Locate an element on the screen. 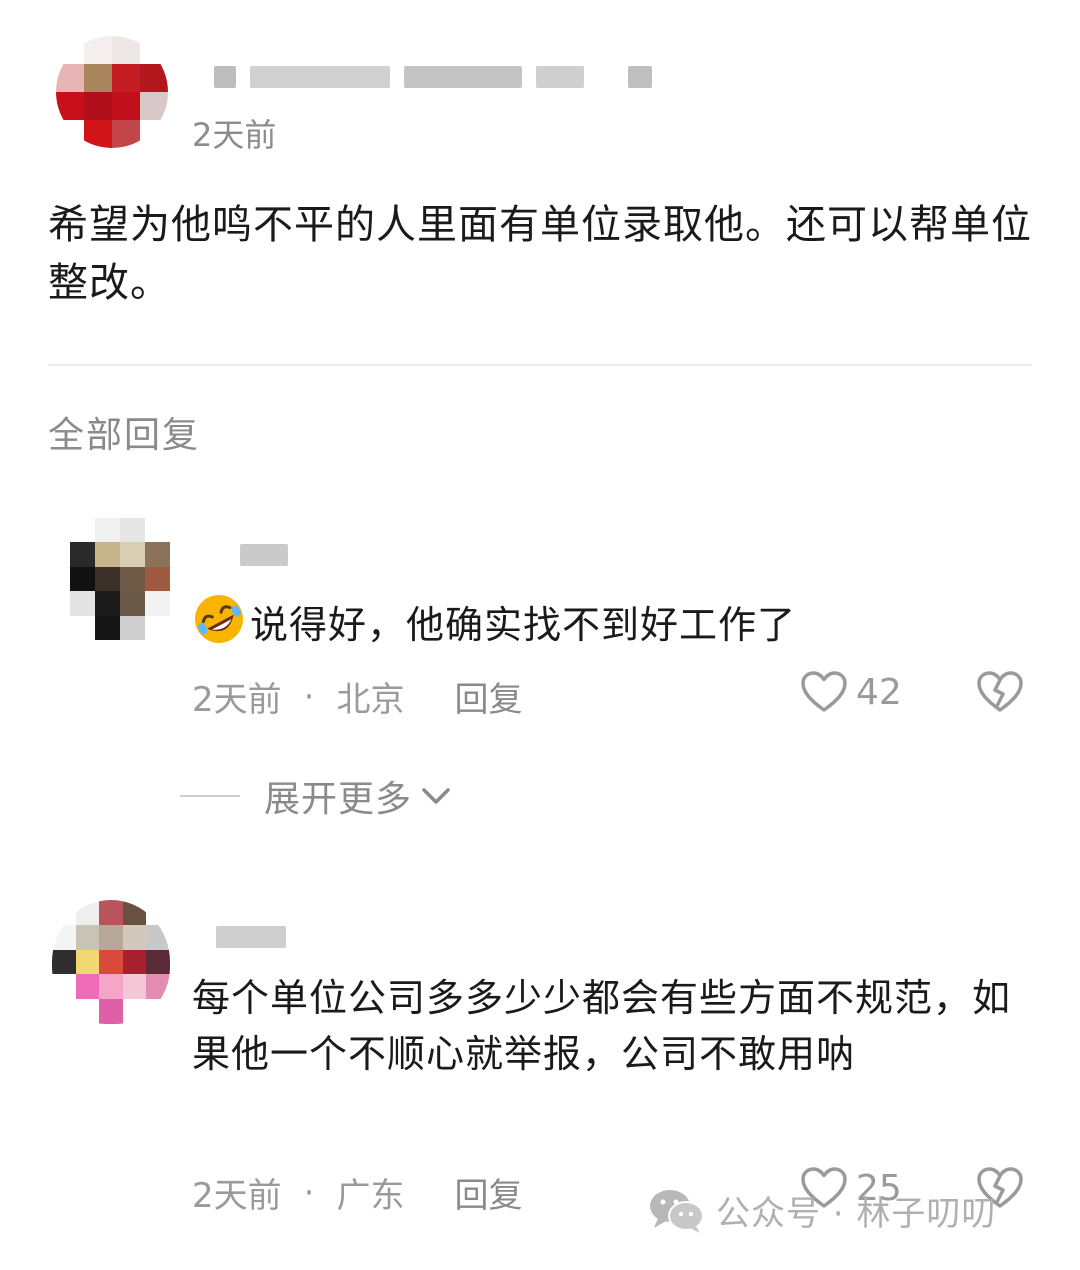 Image resolution: width=1080 pixels, height=1270 pixels. rolling-laughing-emoji-icon is located at coordinates (219, 626).